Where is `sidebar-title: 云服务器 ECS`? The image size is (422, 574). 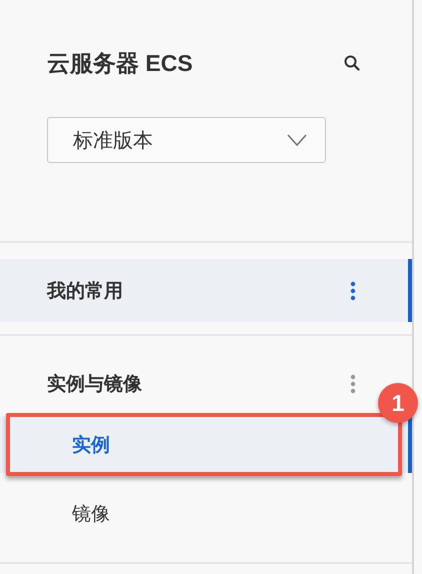 sidebar-title: 云服务器 ECS is located at coordinates (120, 63).